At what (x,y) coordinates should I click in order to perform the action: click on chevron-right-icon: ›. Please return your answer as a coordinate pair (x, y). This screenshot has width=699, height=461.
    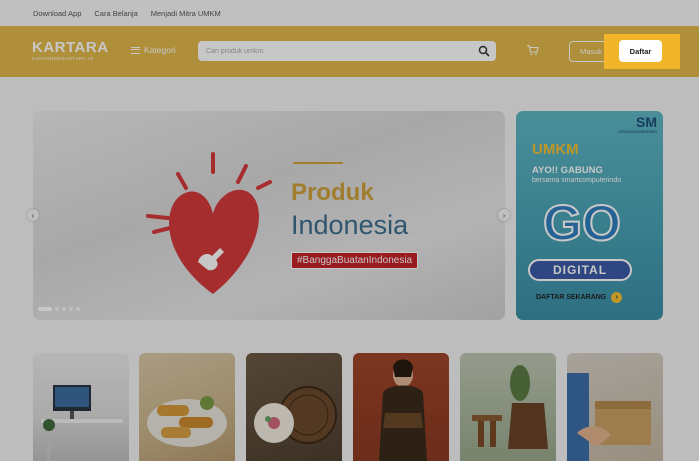
    Looking at the image, I should click on (504, 215).